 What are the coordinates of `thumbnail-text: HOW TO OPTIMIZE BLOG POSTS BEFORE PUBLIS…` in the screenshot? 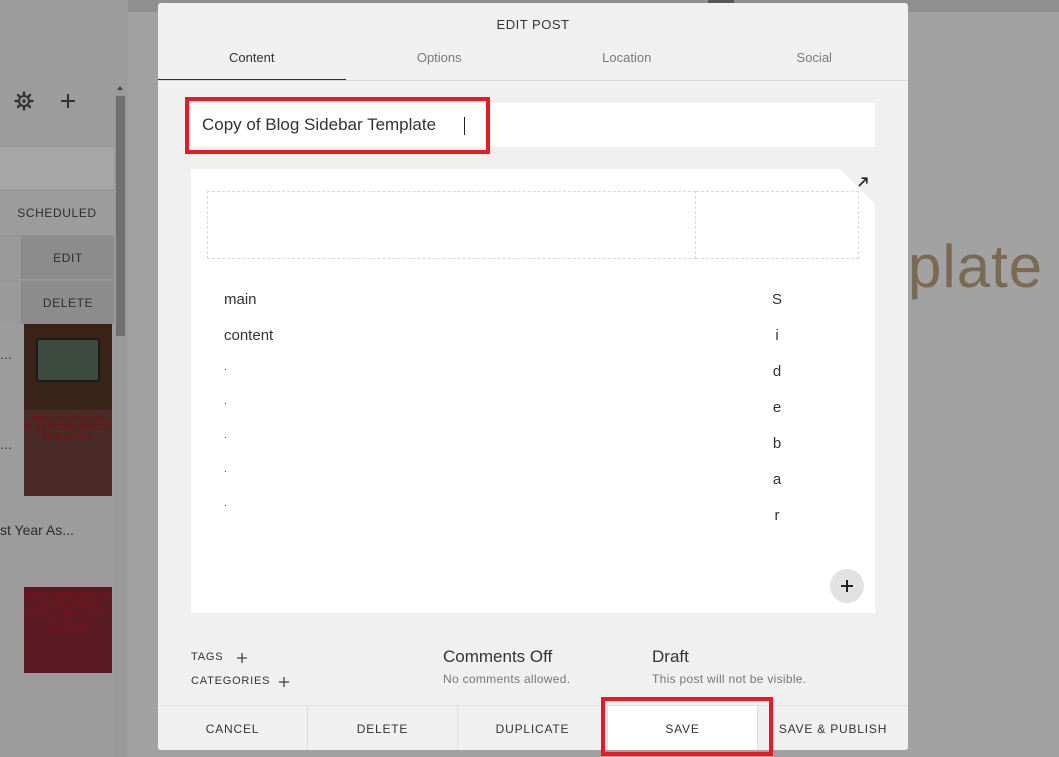 It's located at (68, 427).